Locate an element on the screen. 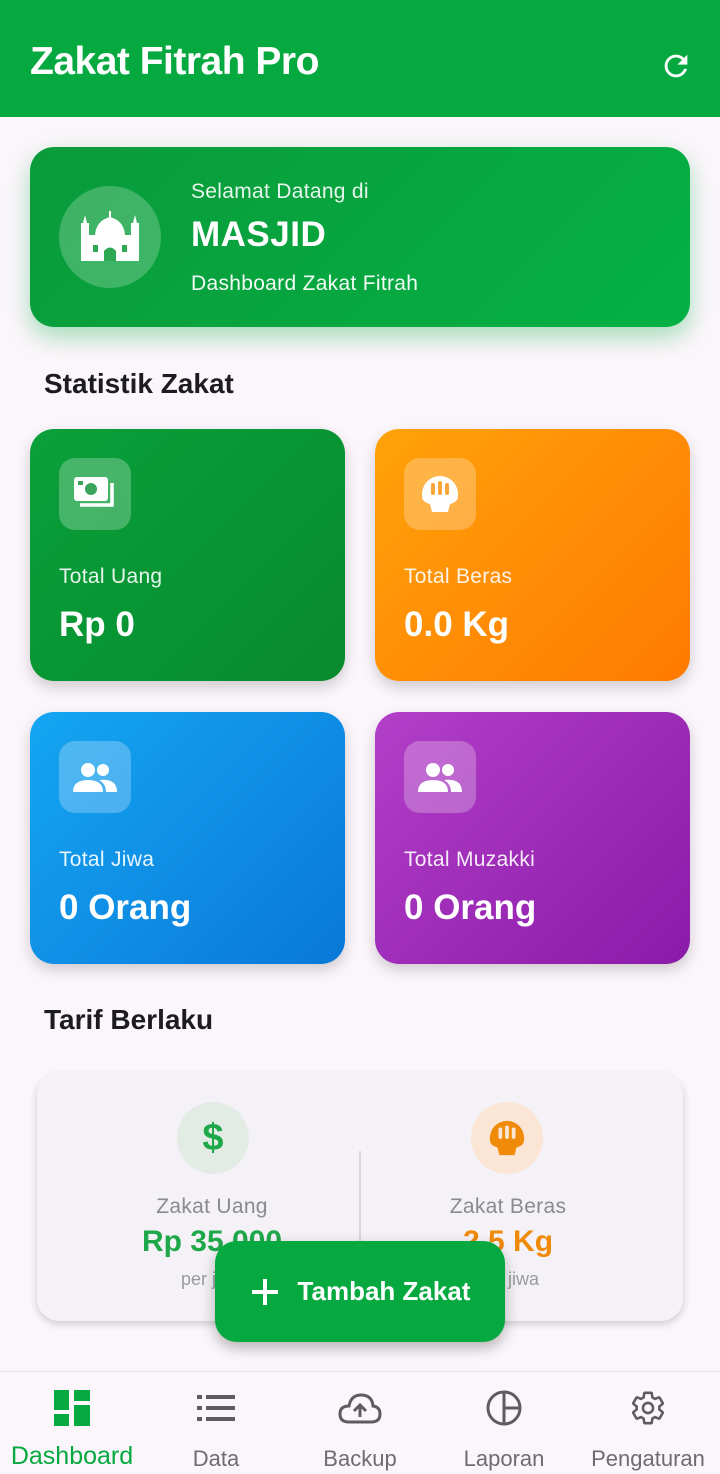  app-bar: Zakat Fitrah Pro is located at coordinates (360, 58).